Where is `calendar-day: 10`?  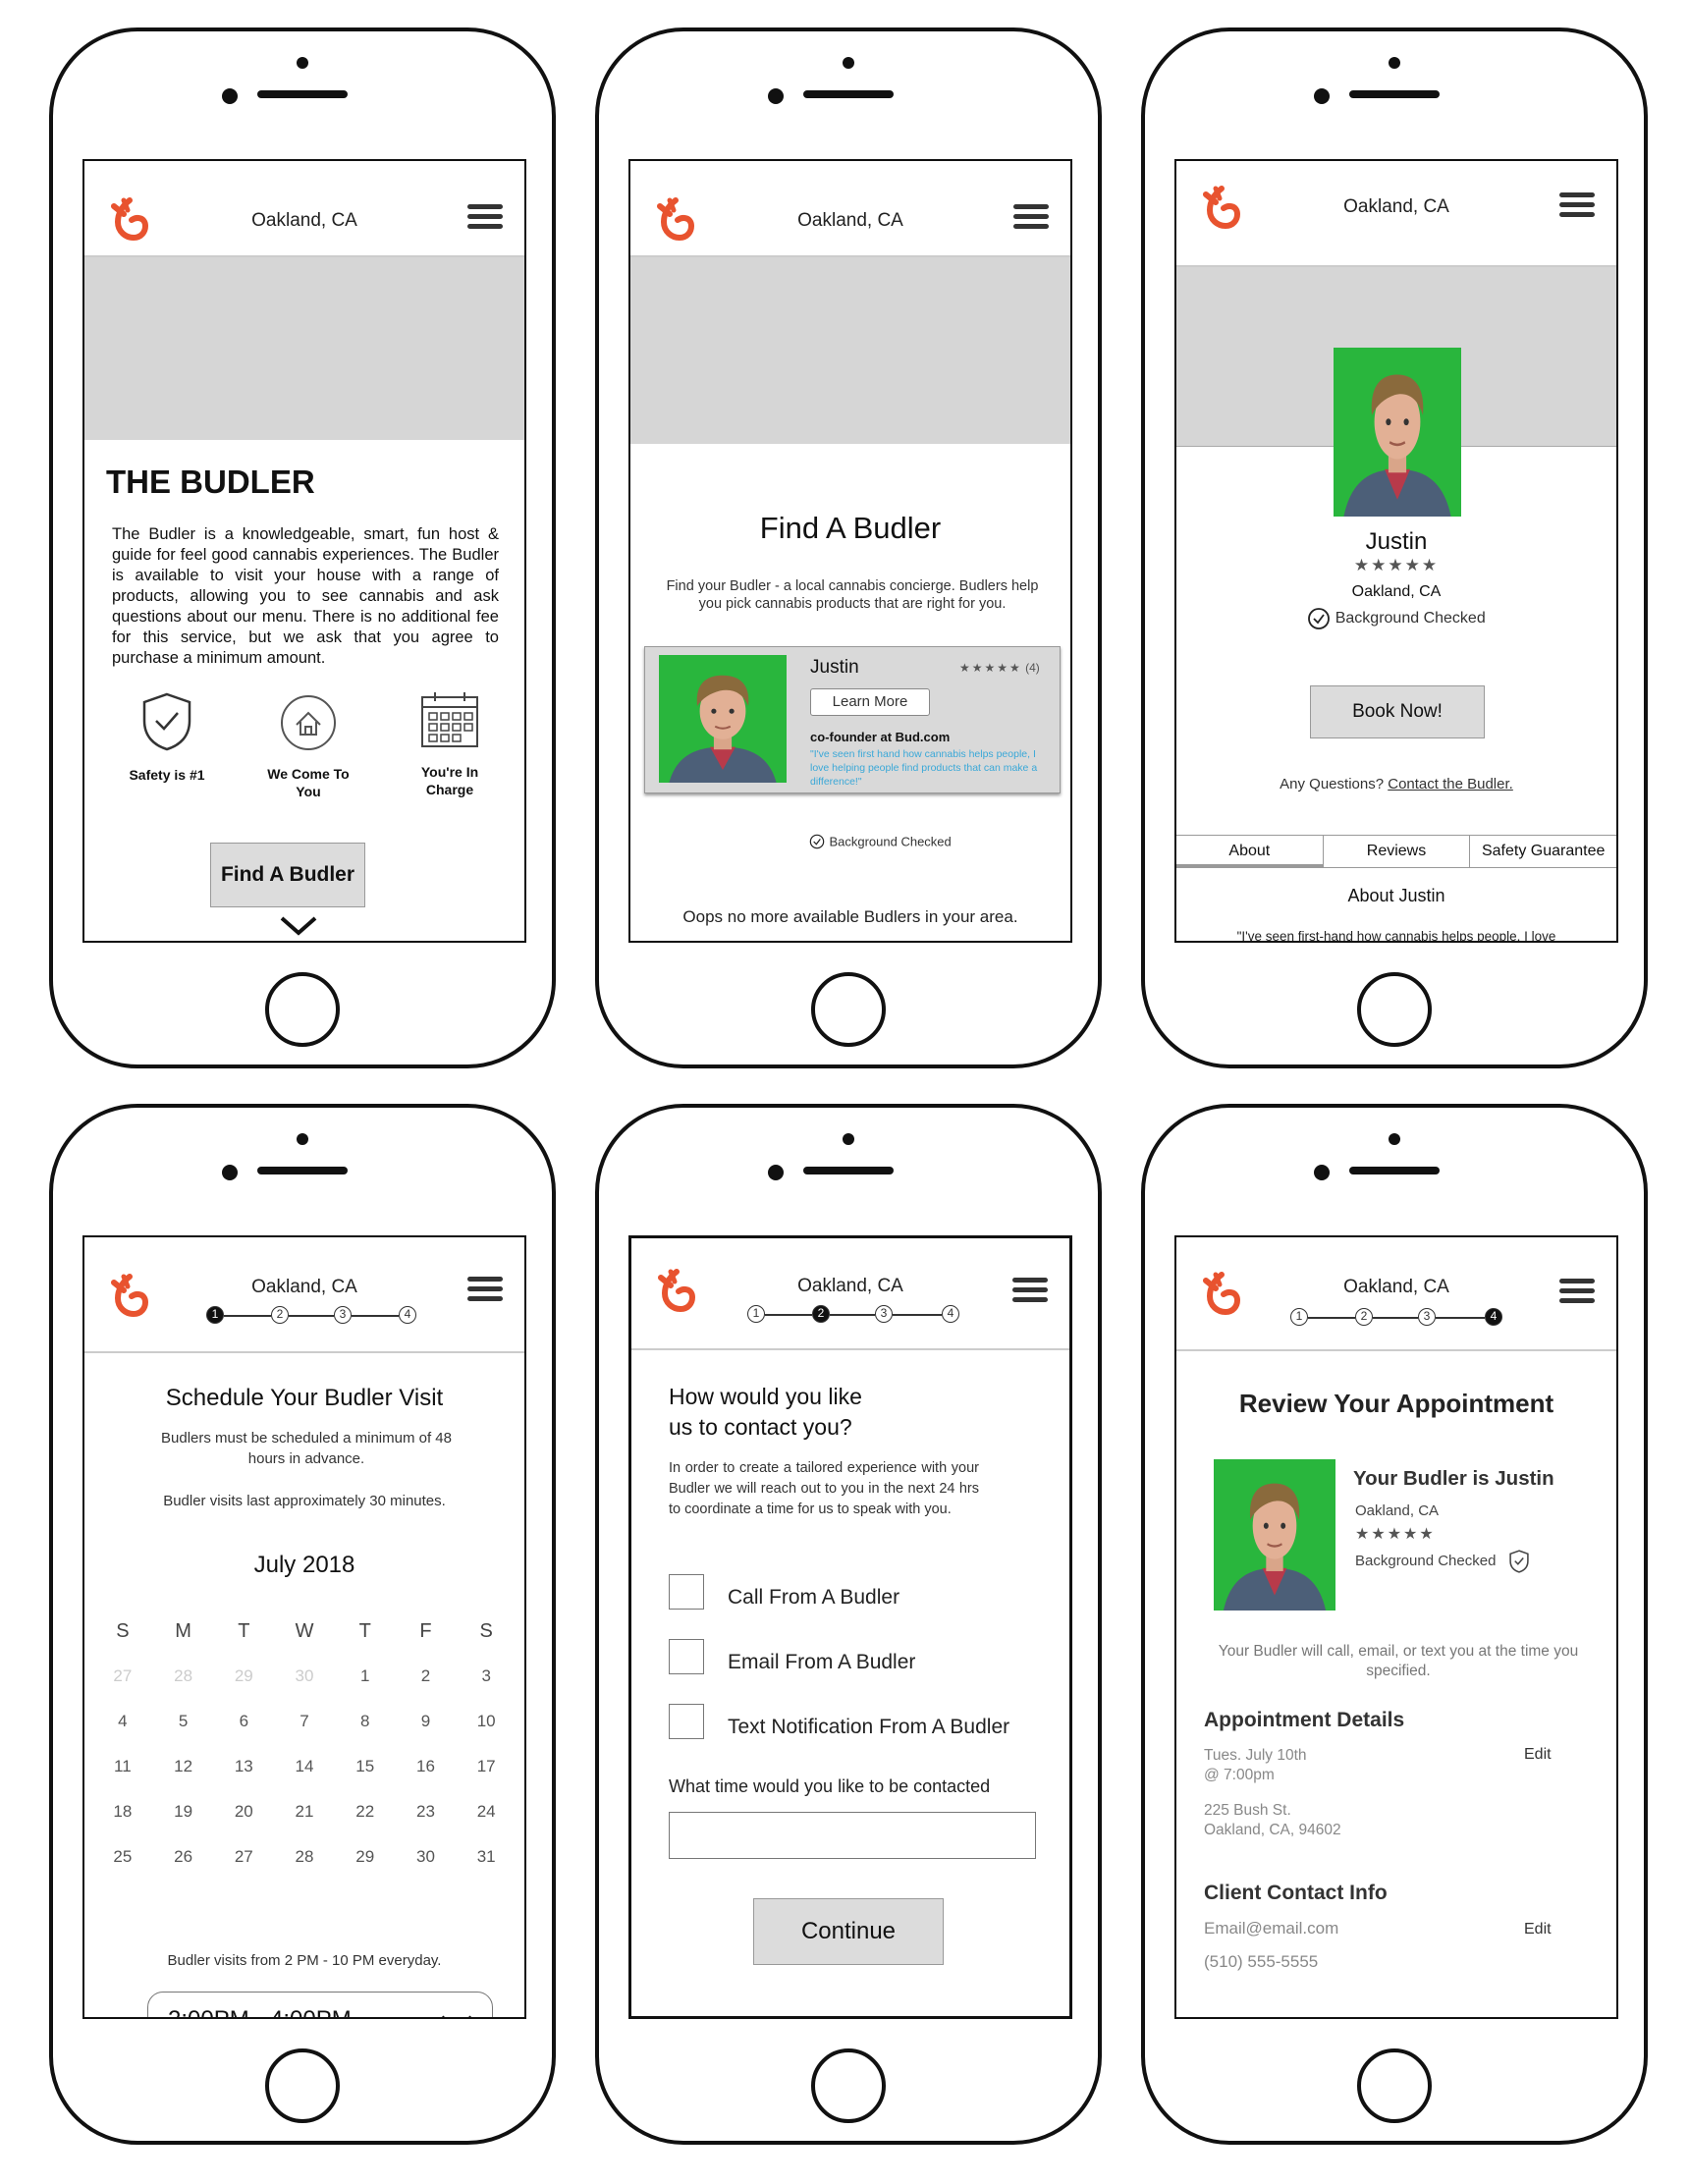
calendar-day: 10 is located at coordinates (486, 1721).